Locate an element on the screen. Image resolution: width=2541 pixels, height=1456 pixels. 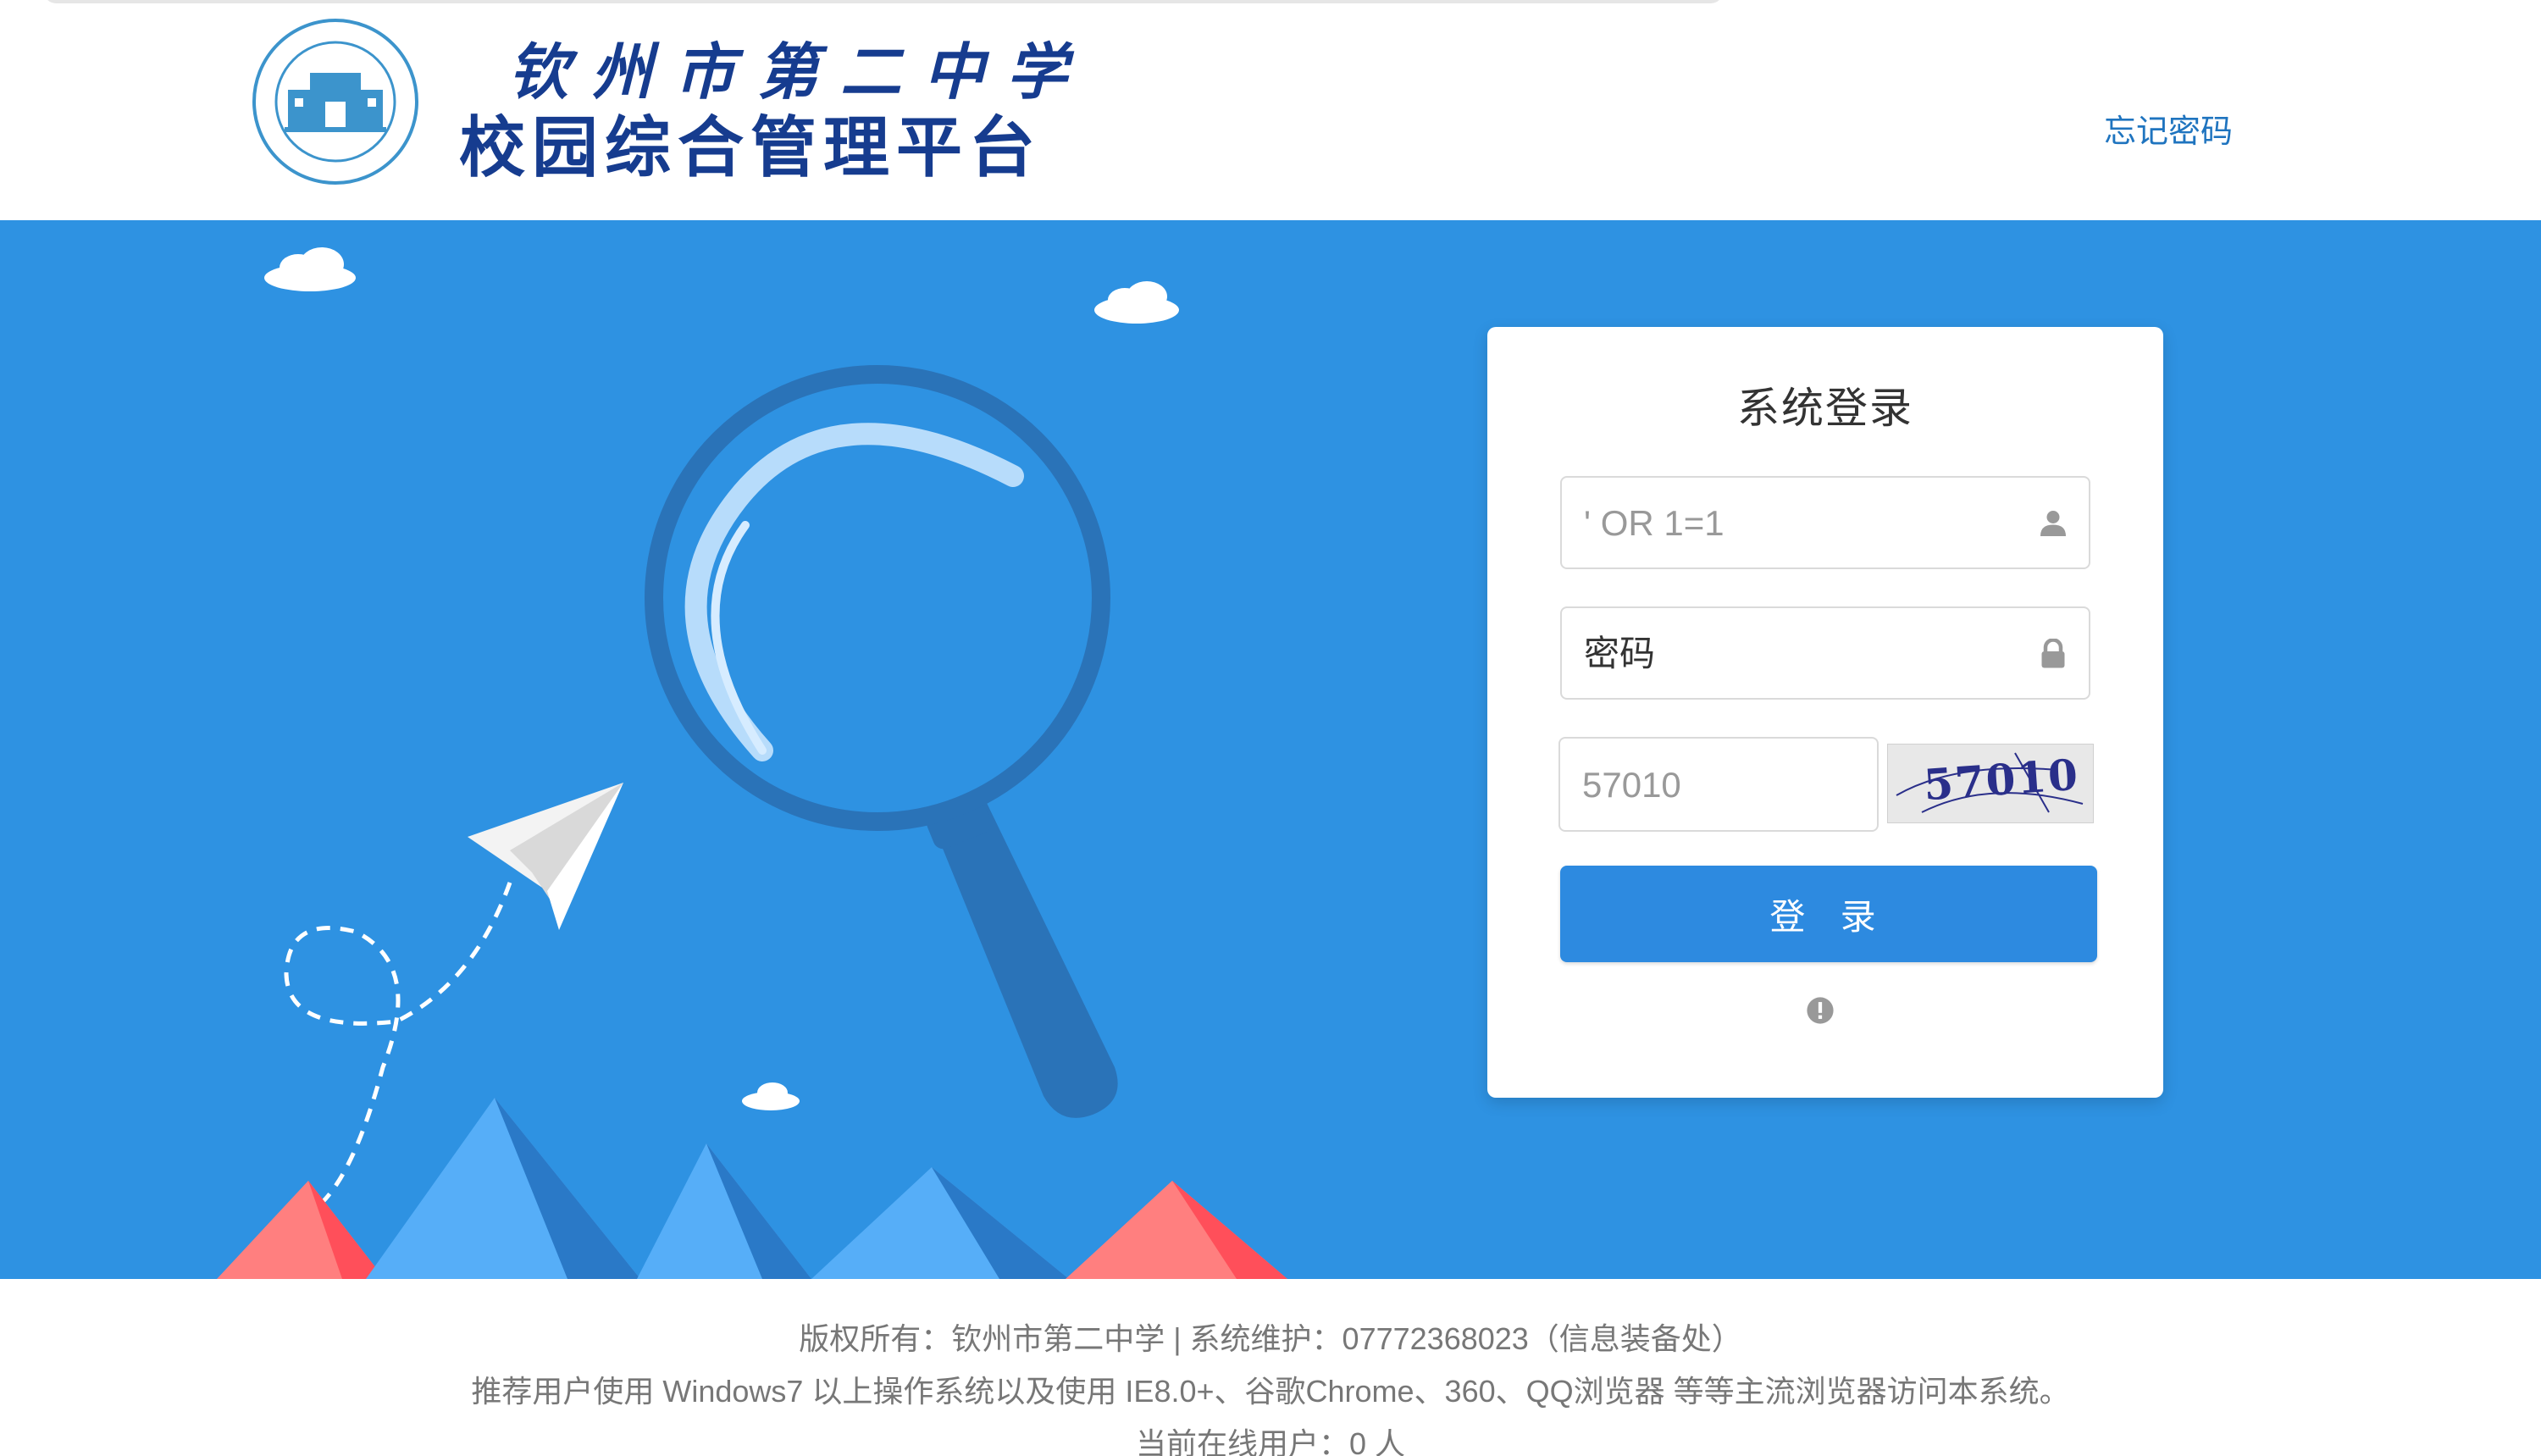
password-input is located at coordinates (1804, 654).